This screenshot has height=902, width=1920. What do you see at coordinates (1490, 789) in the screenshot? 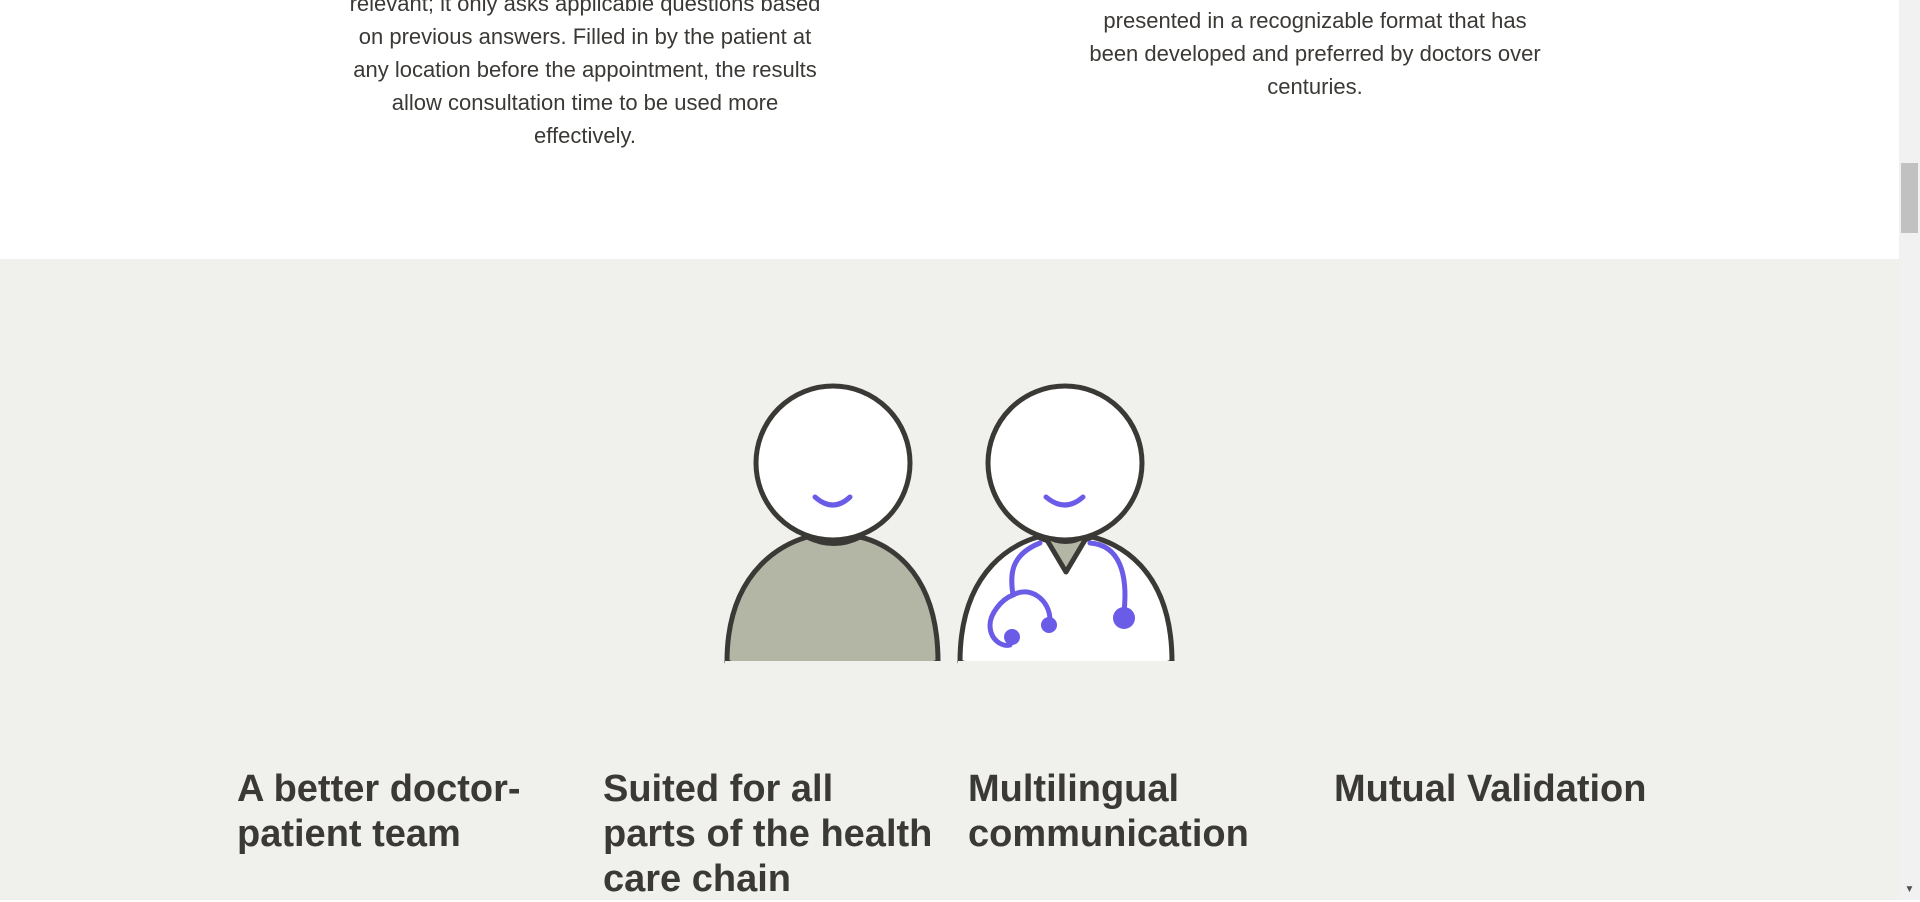
I see `feature-title-mutual-validation: Mutual Validation` at bounding box center [1490, 789].